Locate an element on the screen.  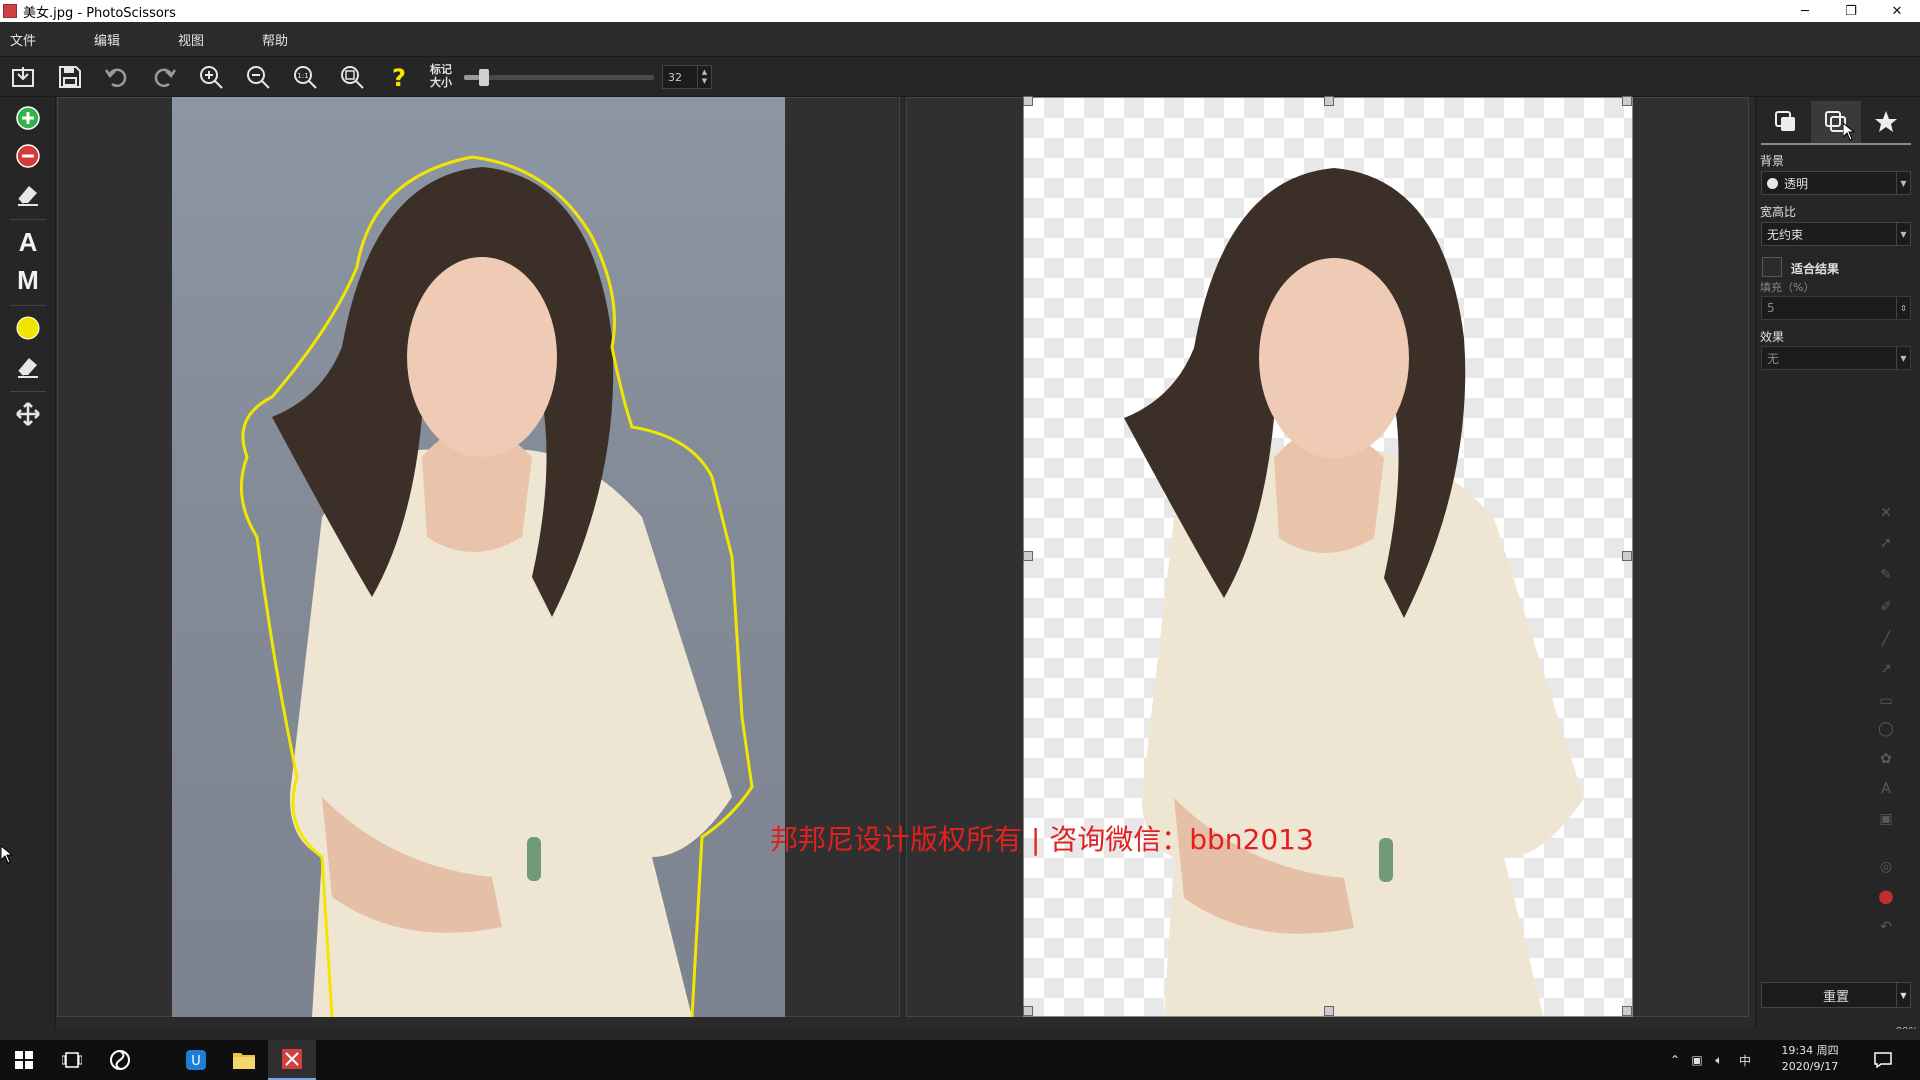
menu-view: 视图 is located at coordinates (191, 39).